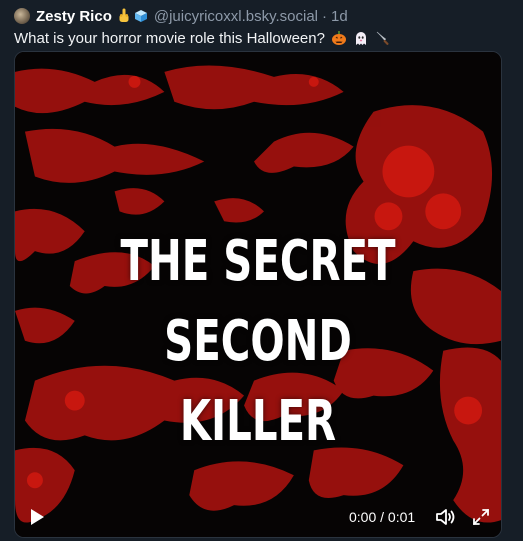 The image size is (523, 541). I want to click on knife-icon, so click(383, 38).